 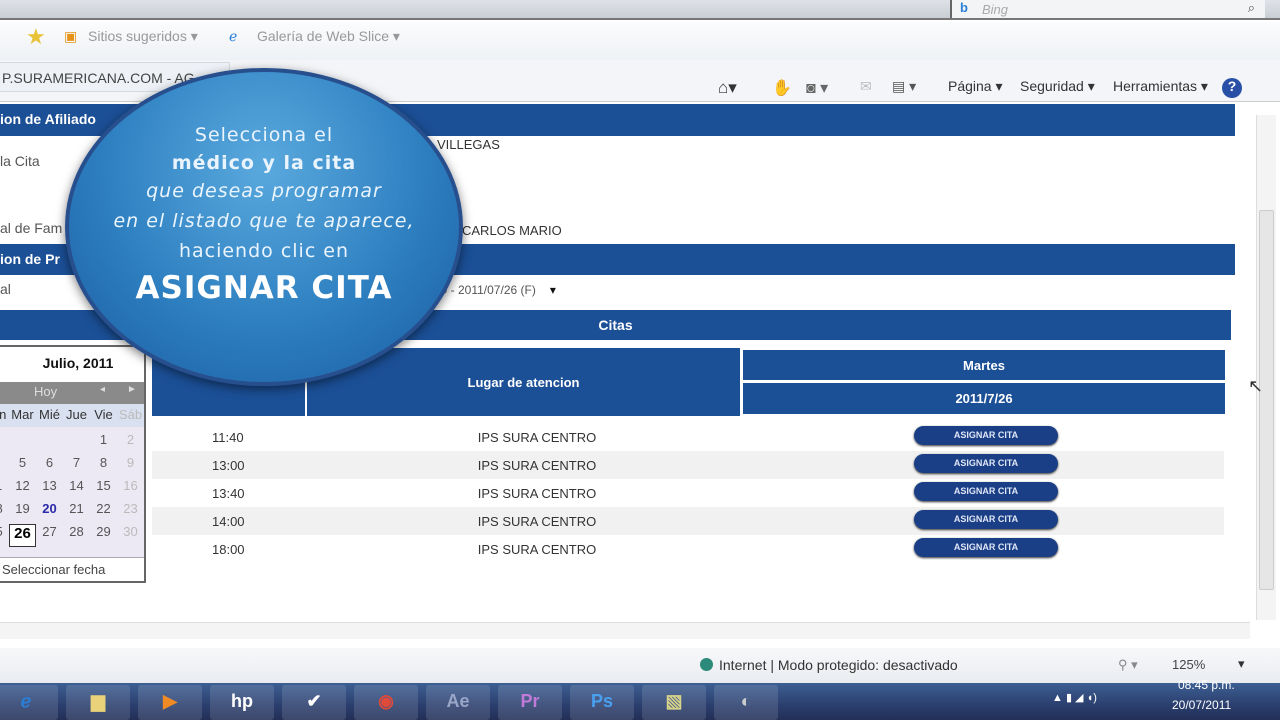 I want to click on calendar-day: 27, so click(x=49, y=535).